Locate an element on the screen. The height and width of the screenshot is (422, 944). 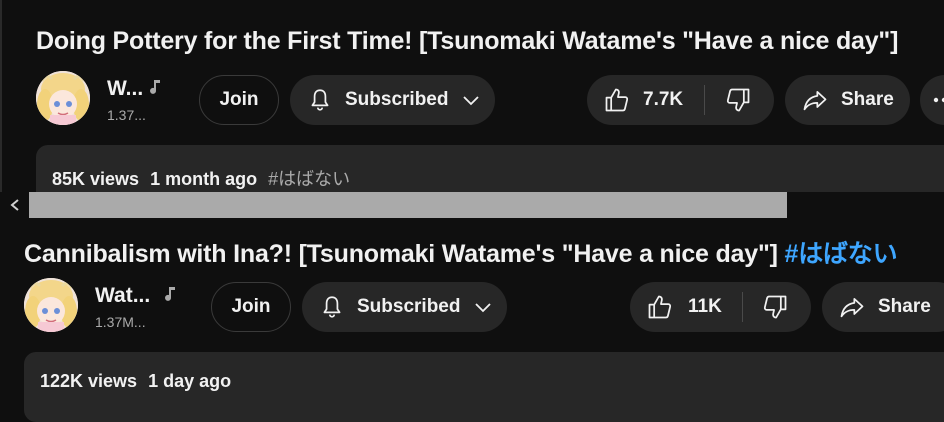
horizontal-scrollbar is located at coordinates (472, 205).